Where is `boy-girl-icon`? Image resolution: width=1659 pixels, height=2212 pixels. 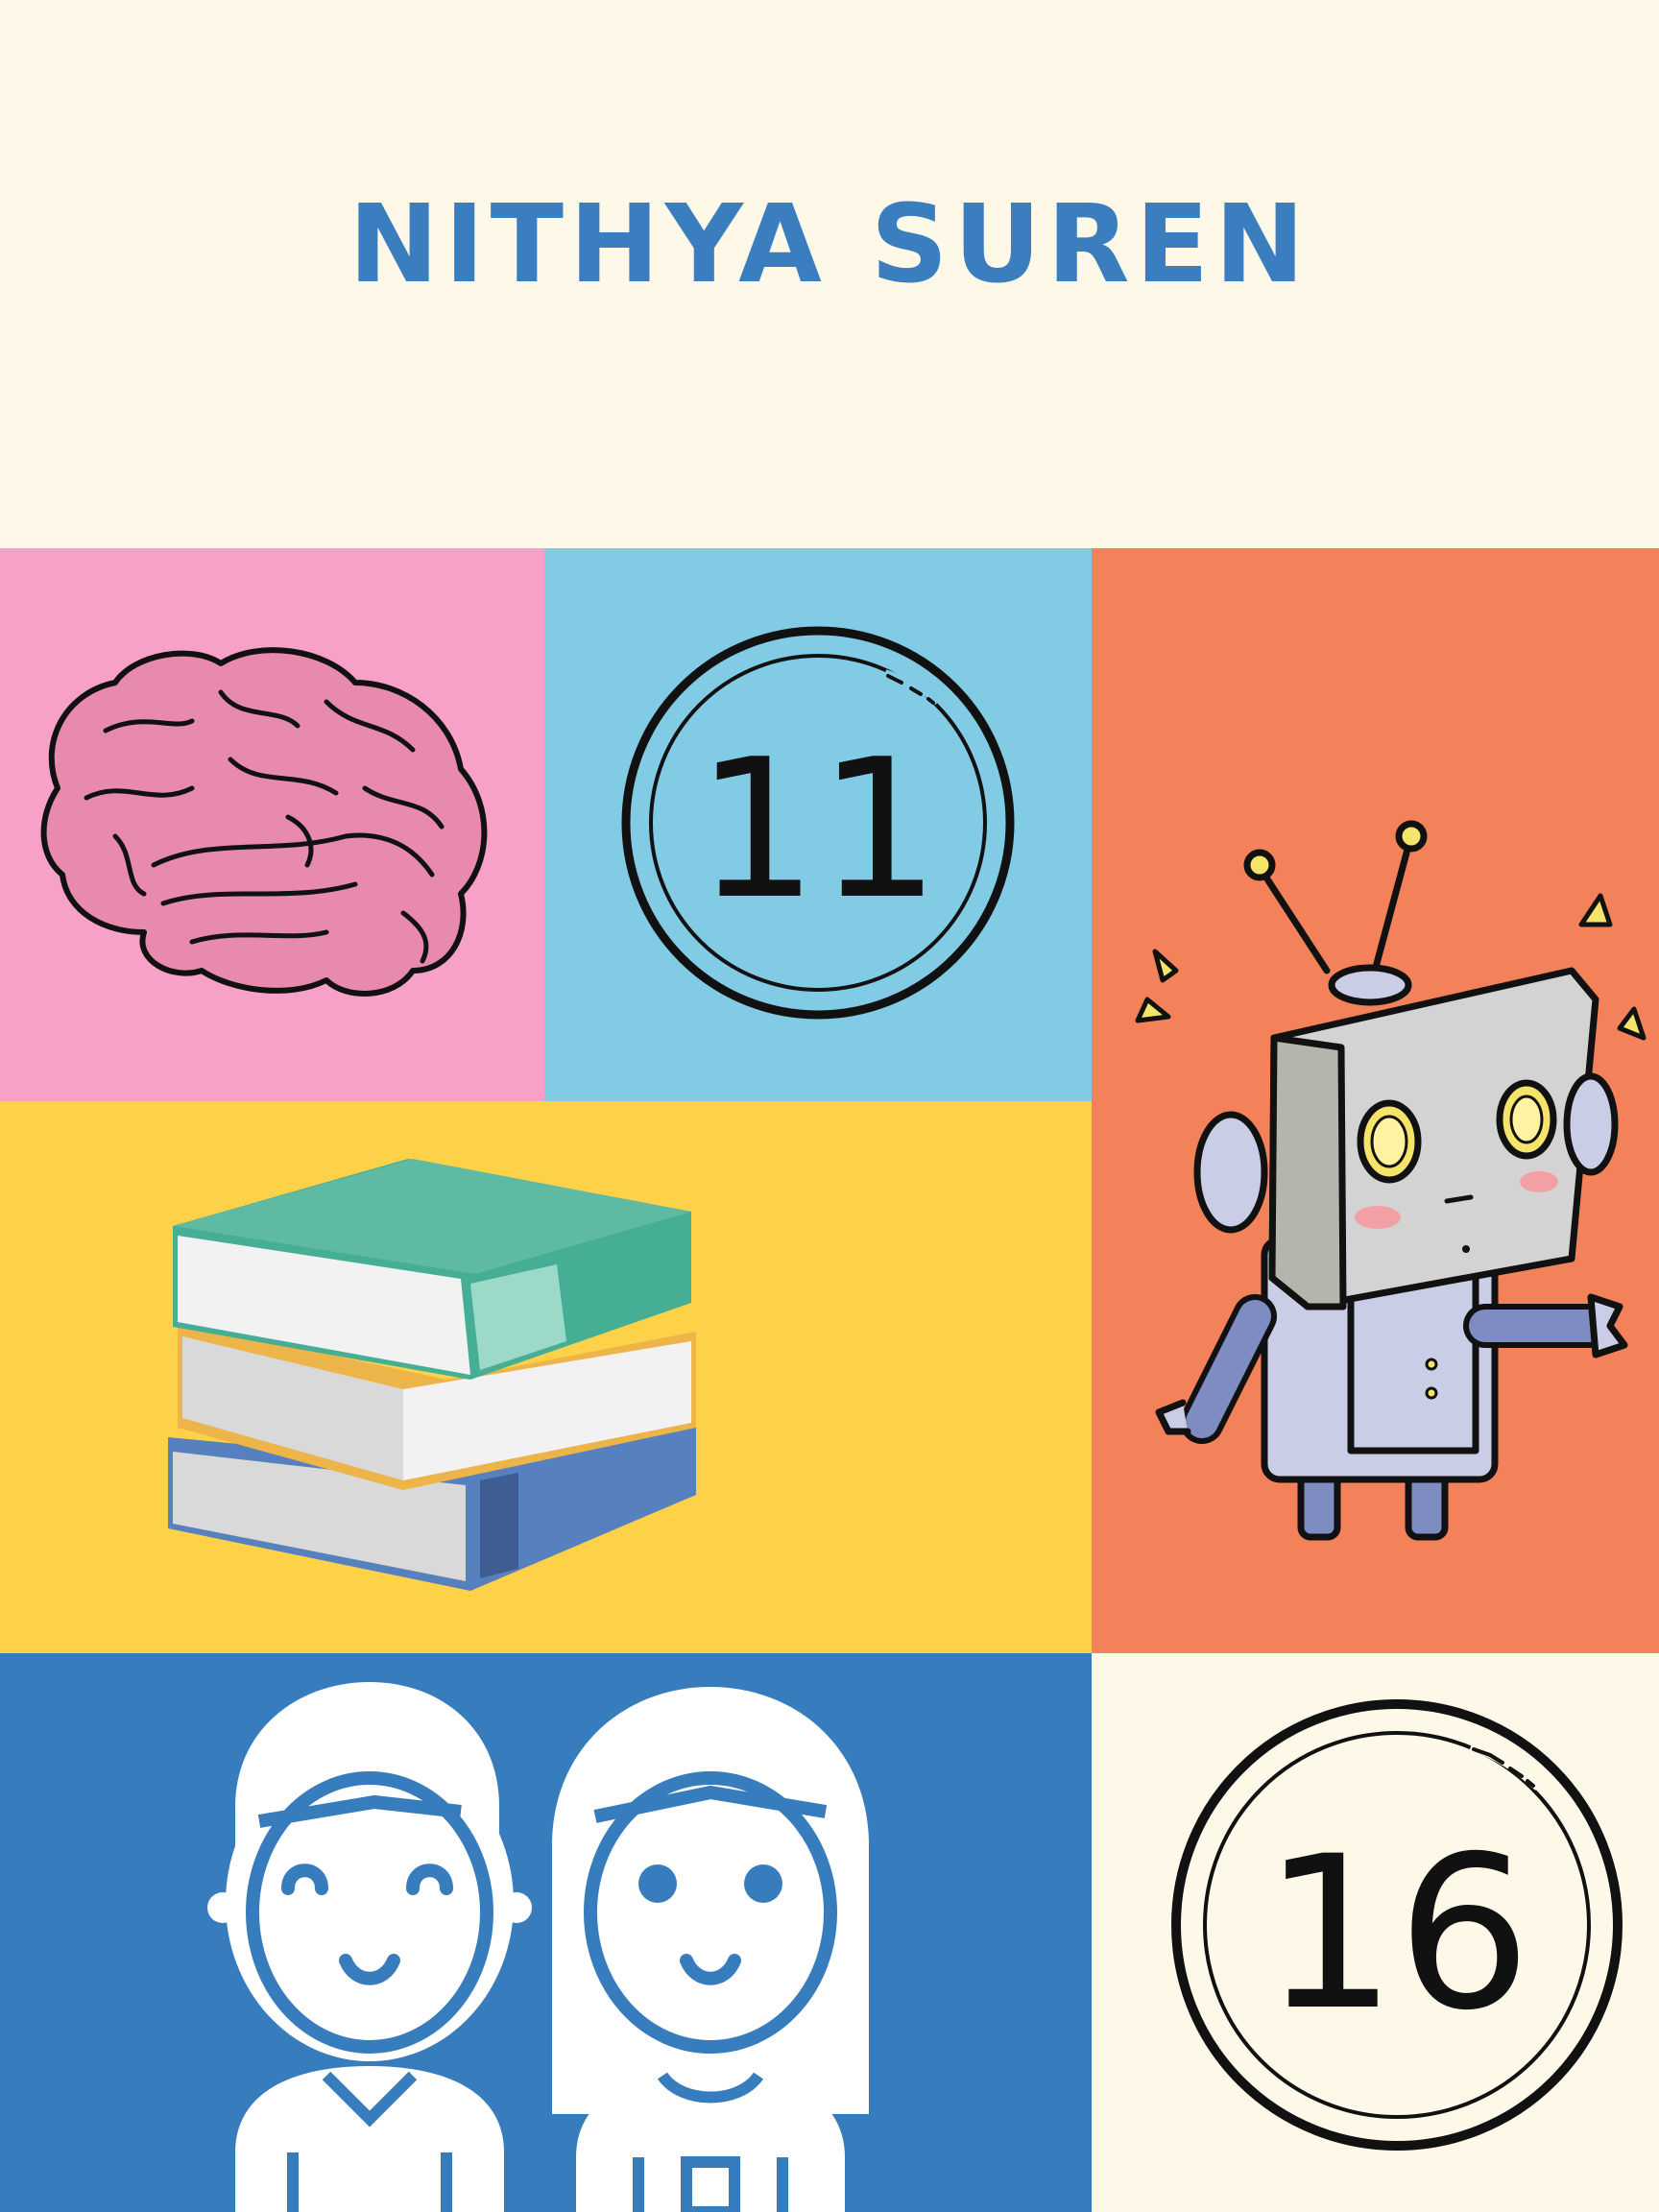 boy-girl-icon is located at coordinates (538, 1947).